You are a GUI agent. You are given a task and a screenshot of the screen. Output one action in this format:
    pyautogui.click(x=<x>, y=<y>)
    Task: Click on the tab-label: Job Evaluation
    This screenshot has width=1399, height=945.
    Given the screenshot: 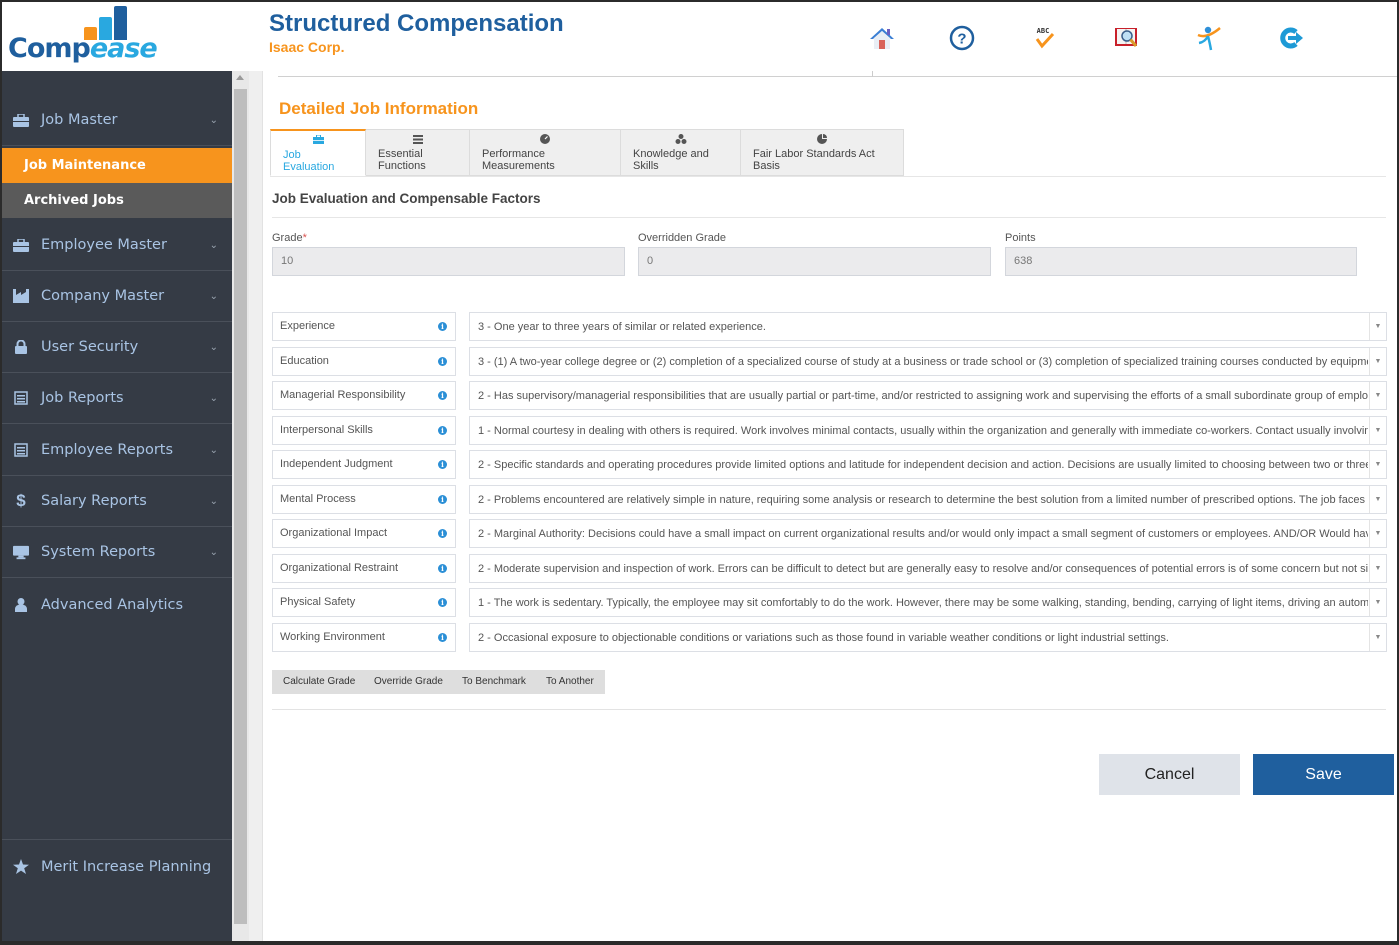 What is the action you would take?
    pyautogui.click(x=309, y=160)
    